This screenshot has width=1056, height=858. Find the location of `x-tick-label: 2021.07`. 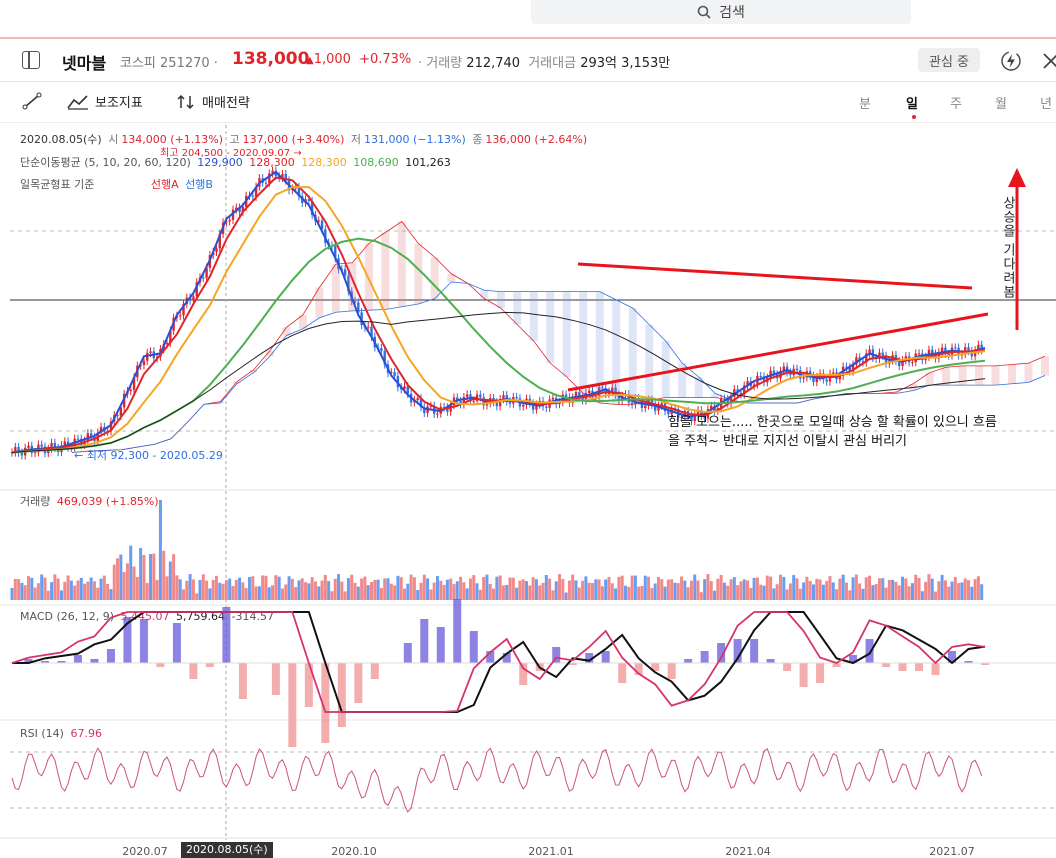

x-tick-label: 2021.07 is located at coordinates (952, 851).